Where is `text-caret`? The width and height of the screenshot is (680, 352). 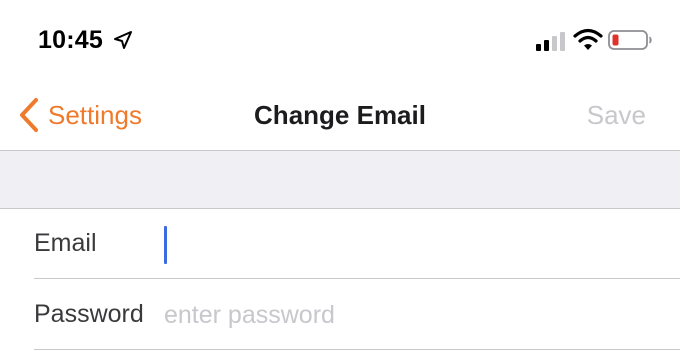
text-caret is located at coordinates (165, 245).